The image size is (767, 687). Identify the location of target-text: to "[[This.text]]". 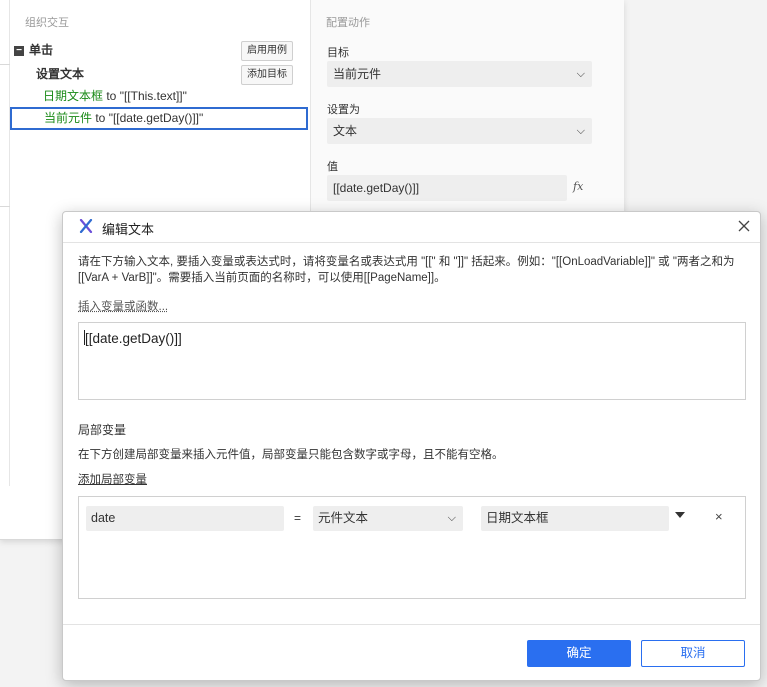
(145, 96).